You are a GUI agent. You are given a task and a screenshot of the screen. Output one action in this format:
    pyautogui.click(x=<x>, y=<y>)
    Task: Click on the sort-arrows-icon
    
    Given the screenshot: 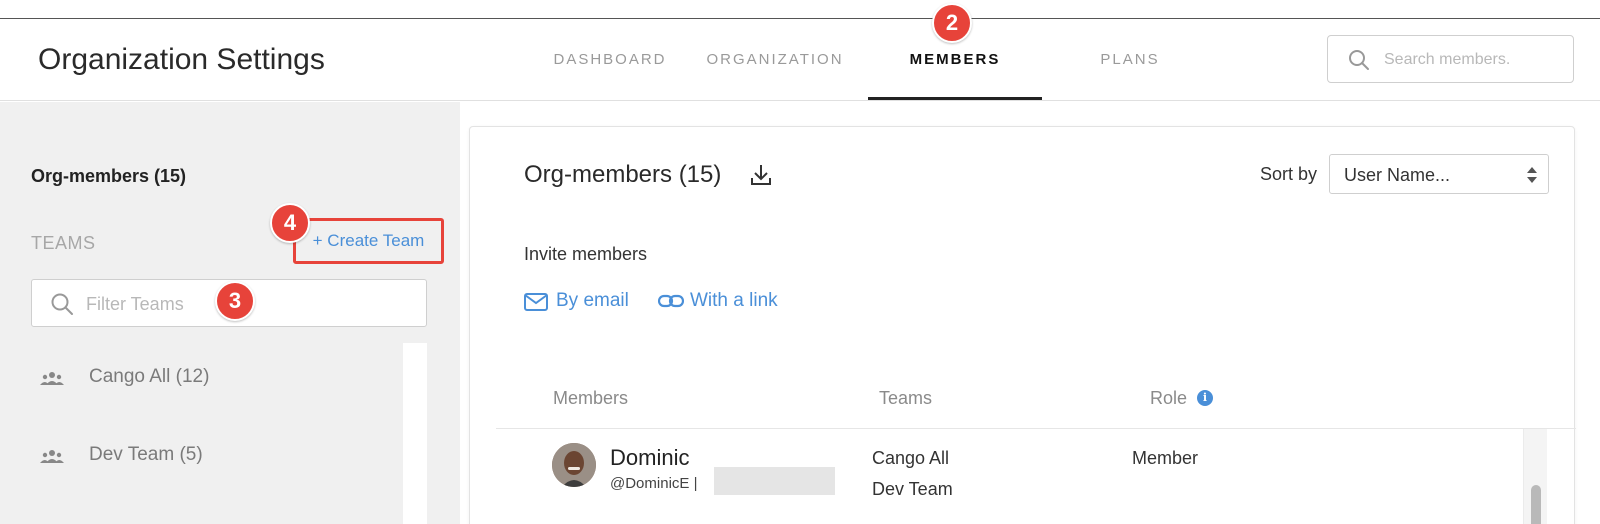 What is the action you would take?
    pyautogui.click(x=1532, y=175)
    